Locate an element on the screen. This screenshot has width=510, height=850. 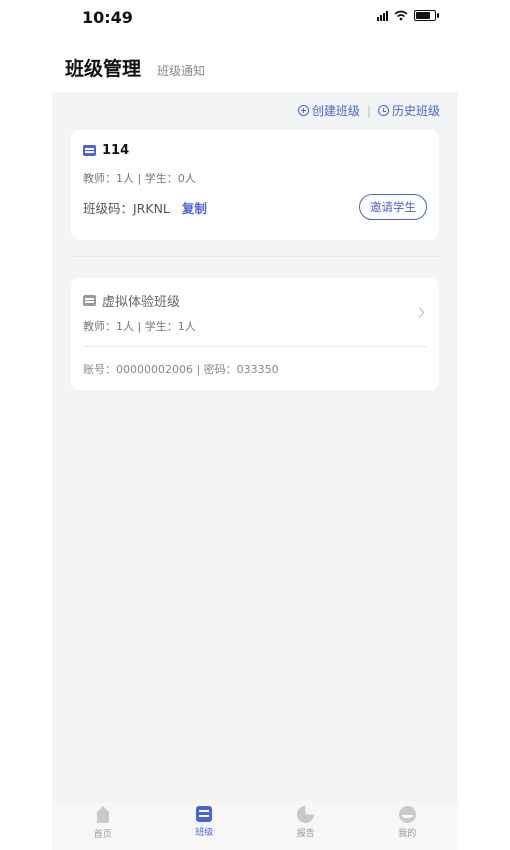
history-class-label: 历史班级 is located at coordinates (415, 111).